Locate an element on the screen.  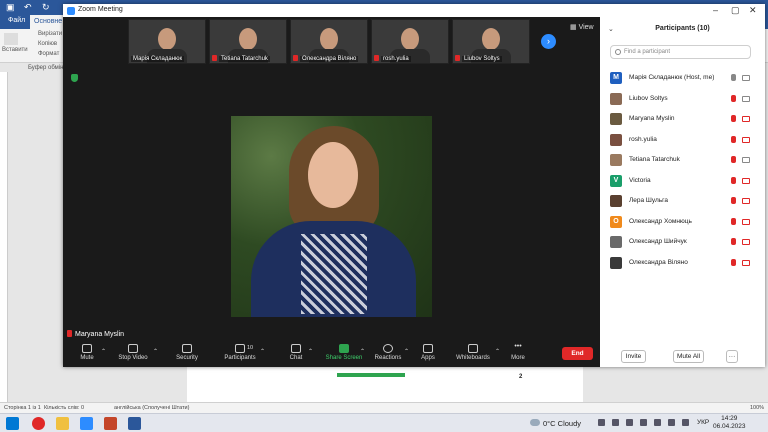
participant-row: M Марія Складанюк (Host, me) is located at coordinates (682, 78).